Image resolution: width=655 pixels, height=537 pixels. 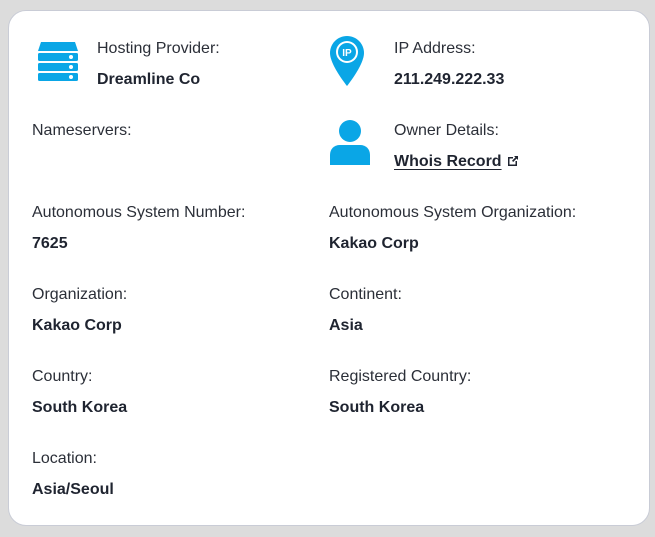 I want to click on location-field: Location: Asia/Seoul, so click(x=73, y=474).